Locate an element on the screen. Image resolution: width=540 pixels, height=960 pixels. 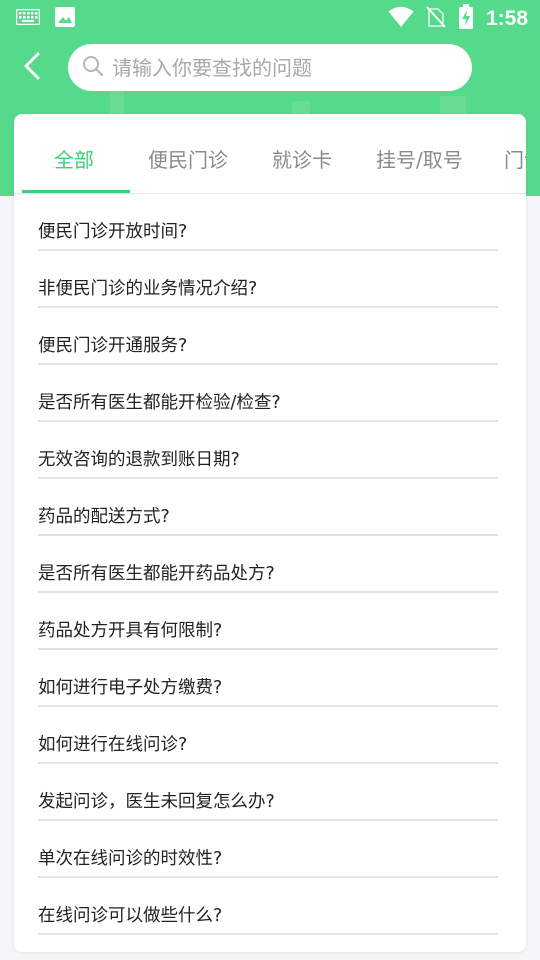
question-item: 是否所有医生都能开检验/检查? is located at coordinates (270, 393).